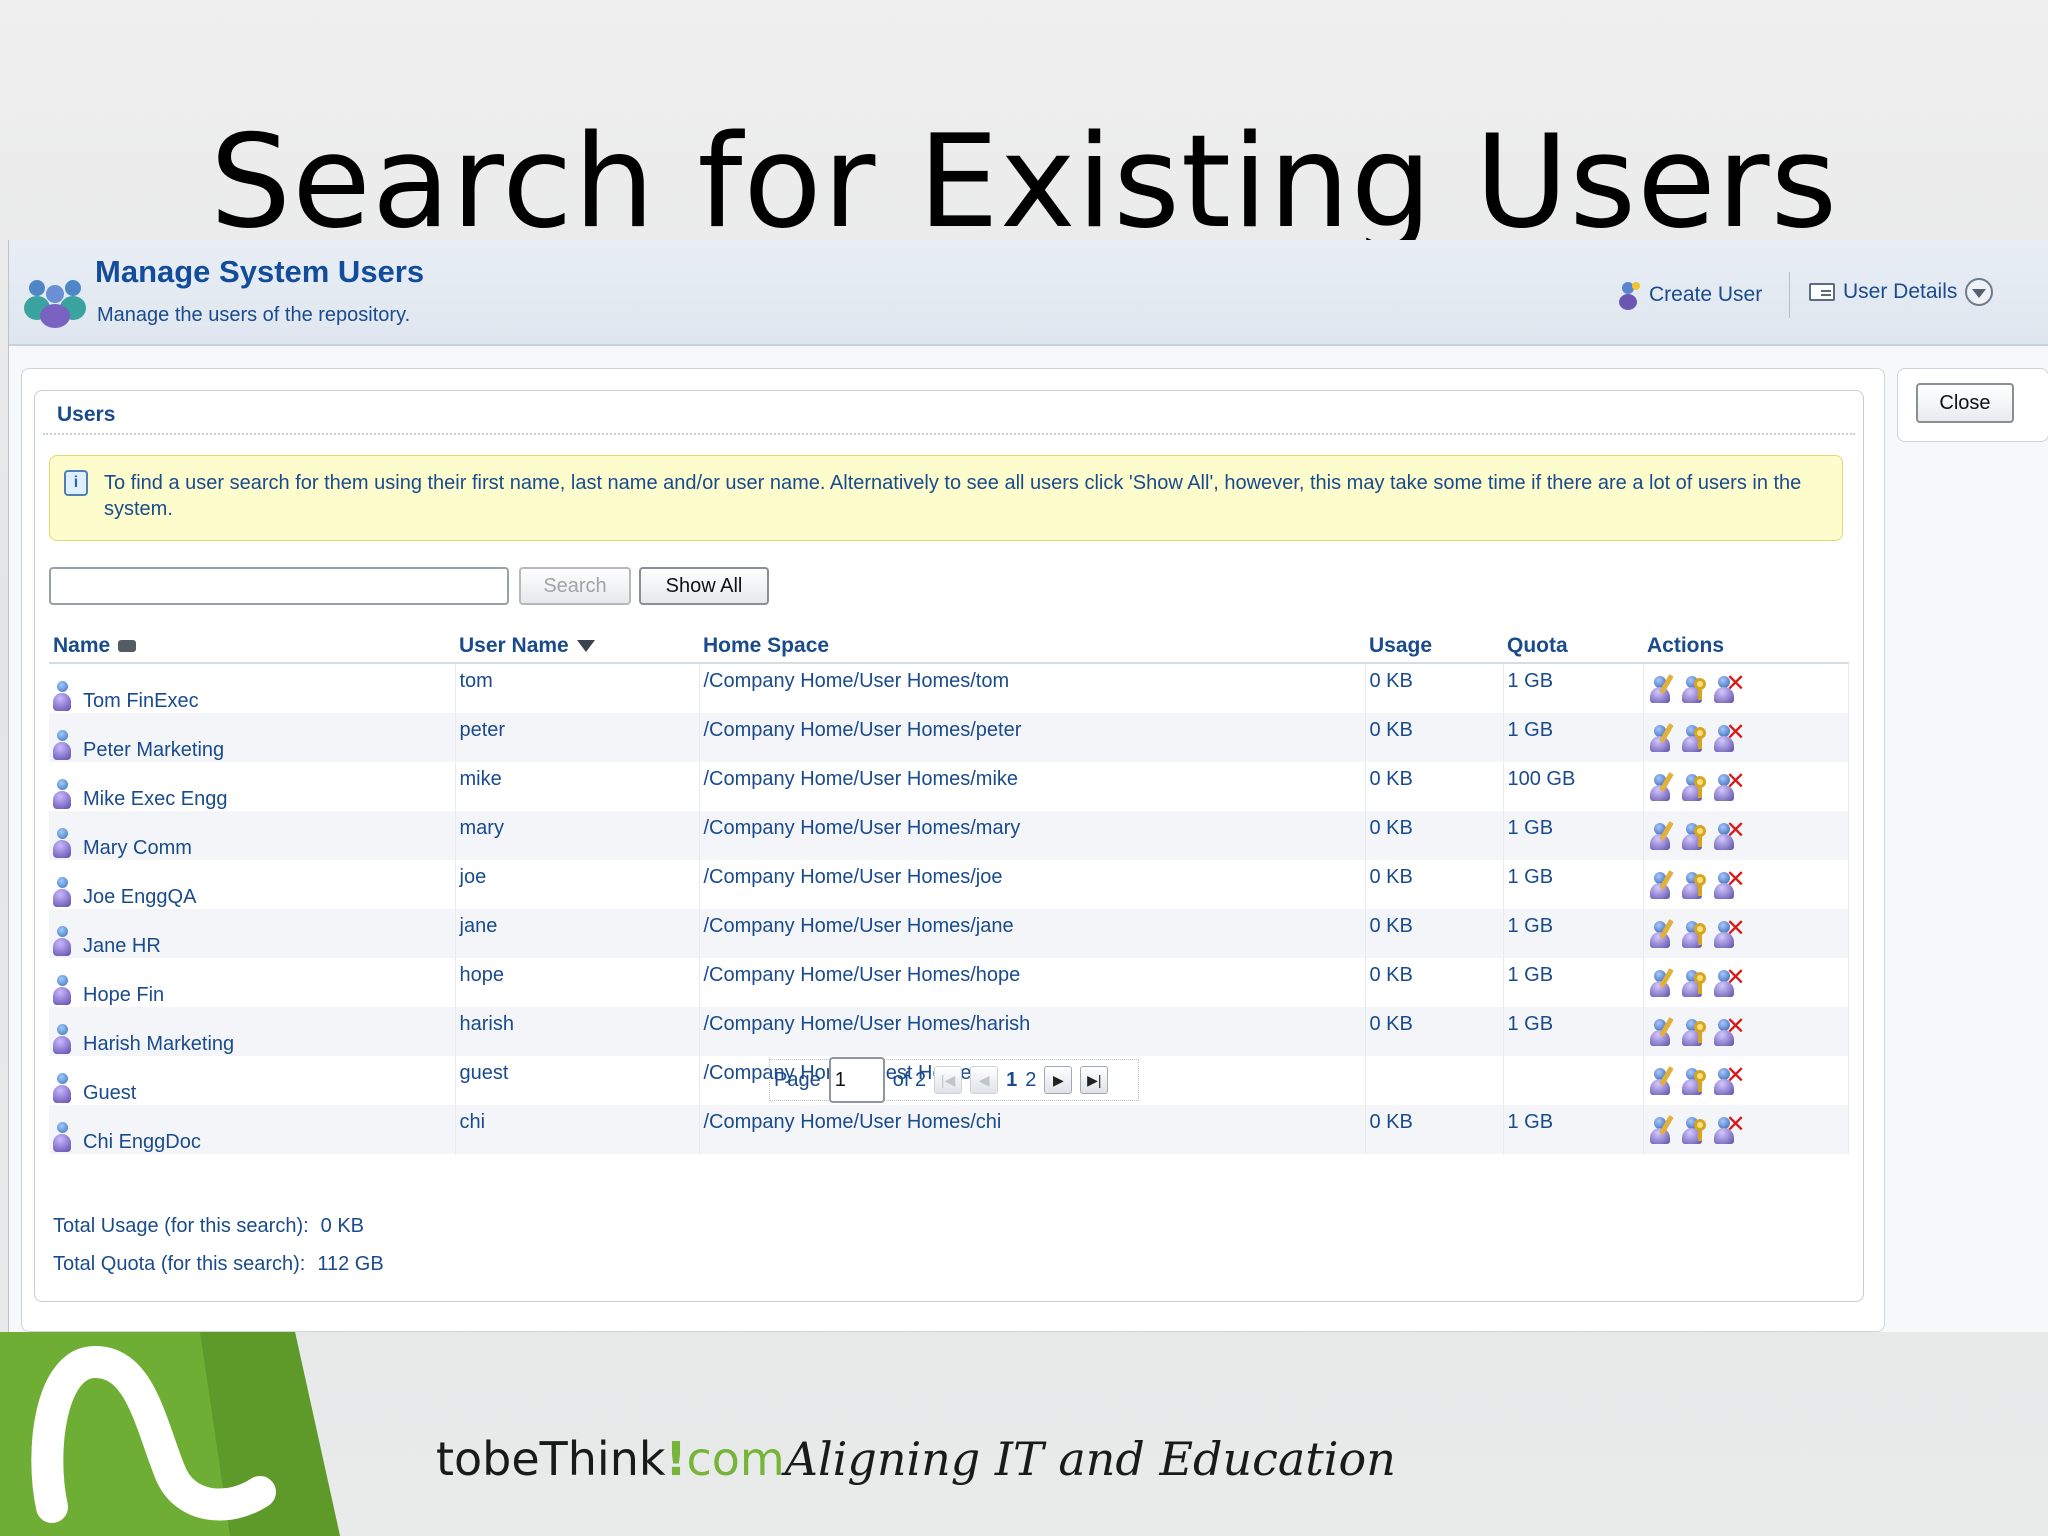 The height and width of the screenshot is (1536, 2048). What do you see at coordinates (704, 586) in the screenshot?
I see `show-all-button: Show All` at bounding box center [704, 586].